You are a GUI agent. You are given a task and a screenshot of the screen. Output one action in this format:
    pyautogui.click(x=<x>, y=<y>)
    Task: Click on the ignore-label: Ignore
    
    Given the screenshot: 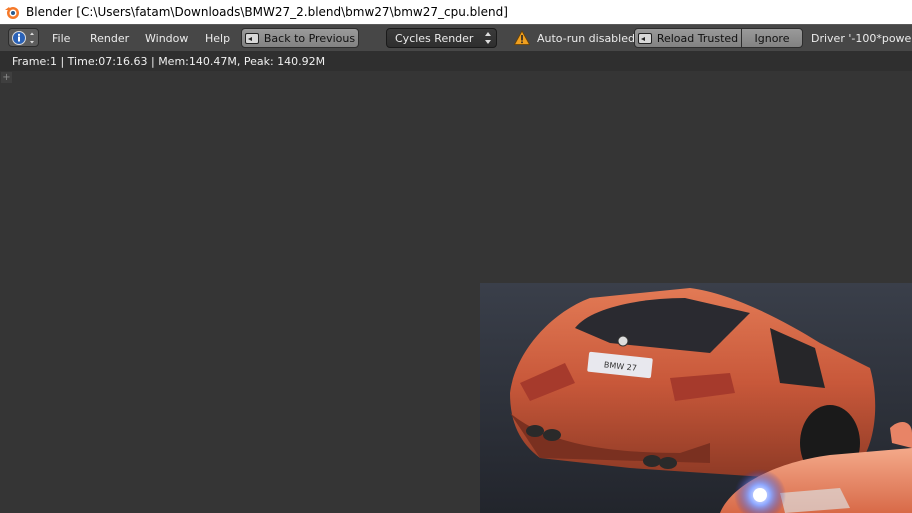 What is the action you would take?
    pyautogui.click(x=772, y=38)
    